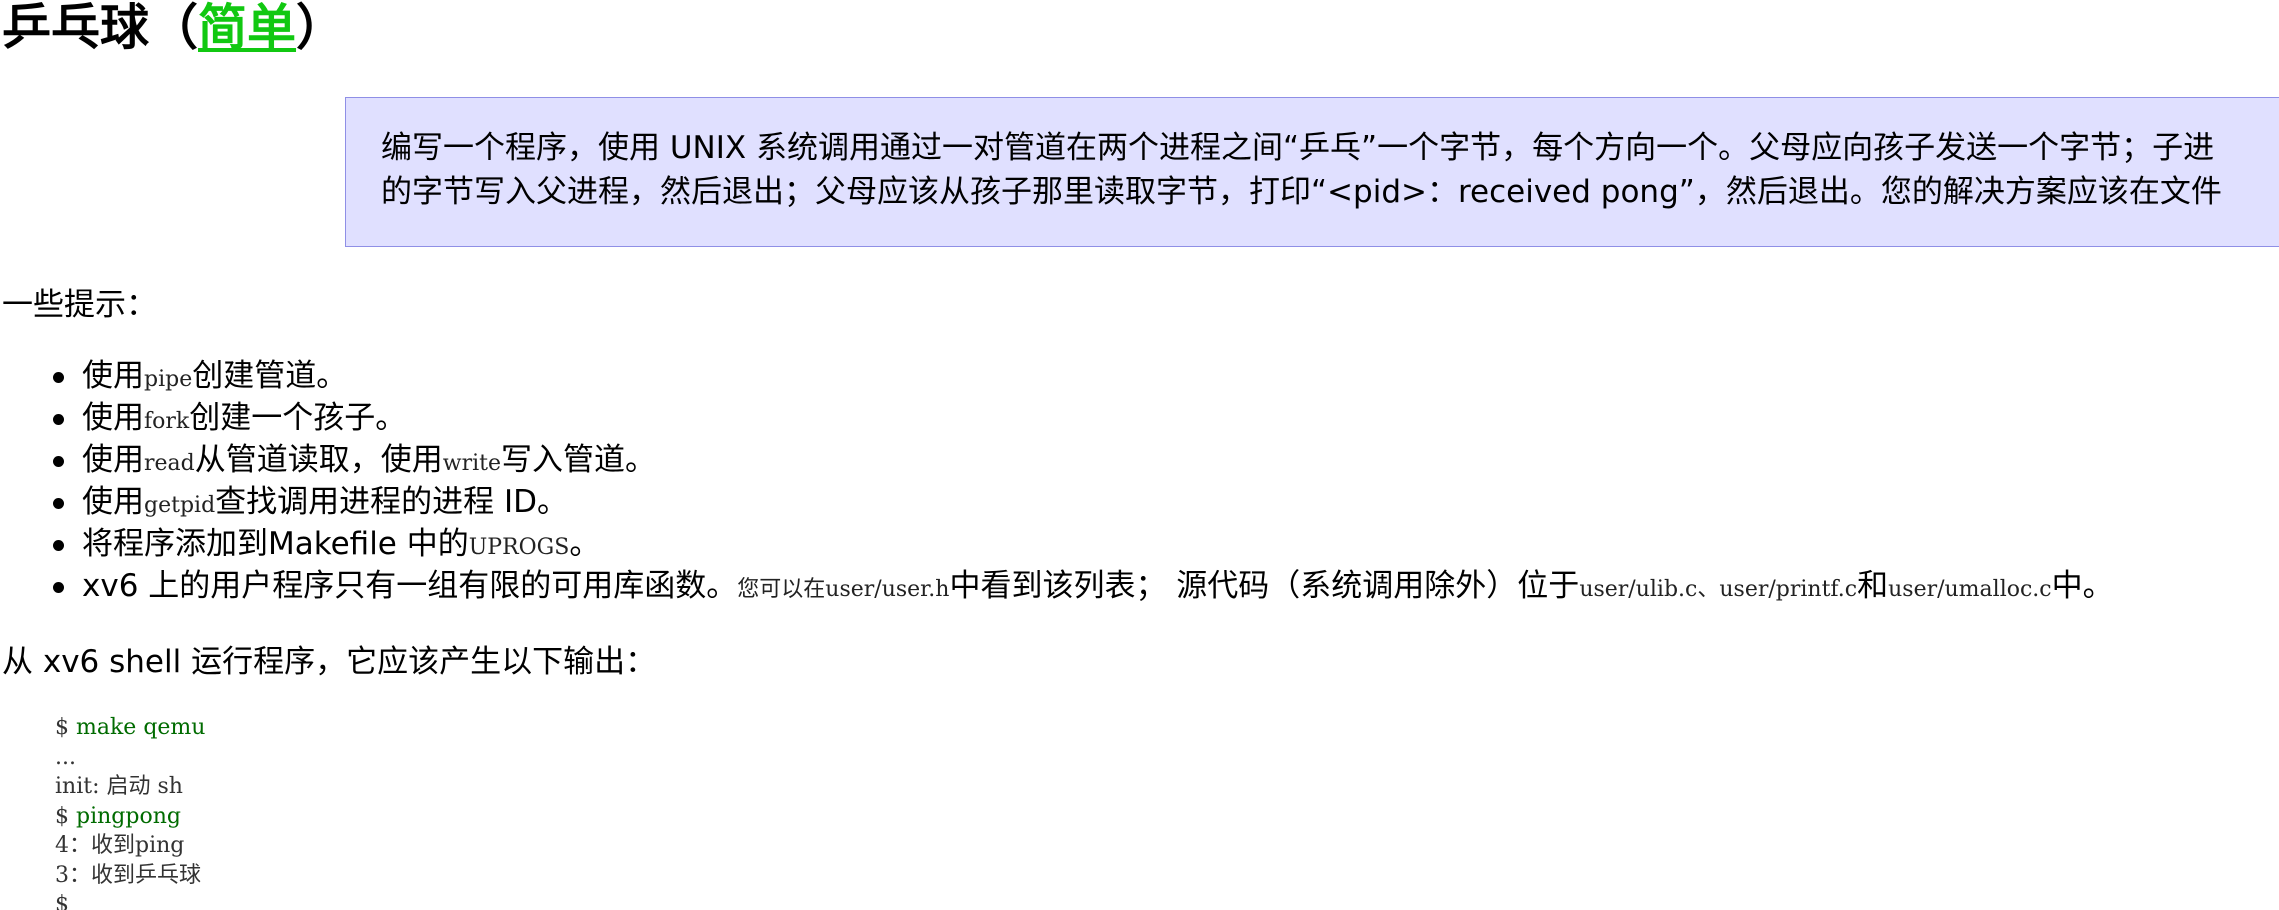 This screenshot has width=2279, height=910. What do you see at coordinates (247, 28) in the screenshot?
I see `difficulty-link: 简单` at bounding box center [247, 28].